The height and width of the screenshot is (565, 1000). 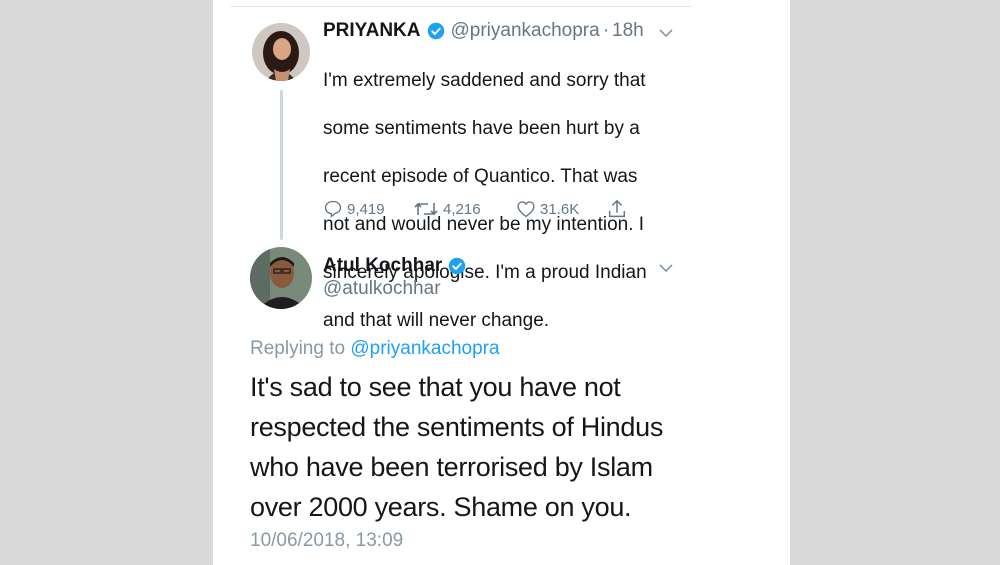 What do you see at coordinates (461, 6) in the screenshot?
I see `divider` at bounding box center [461, 6].